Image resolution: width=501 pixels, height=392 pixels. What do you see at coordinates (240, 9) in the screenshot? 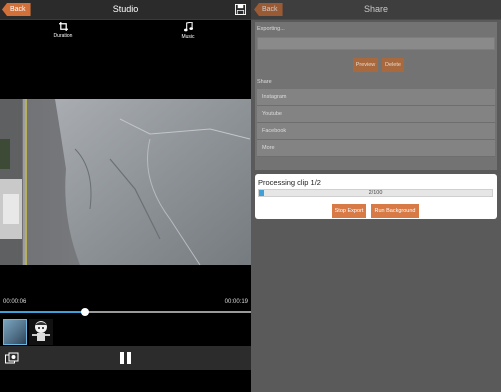
I see `save-icon` at bounding box center [240, 9].